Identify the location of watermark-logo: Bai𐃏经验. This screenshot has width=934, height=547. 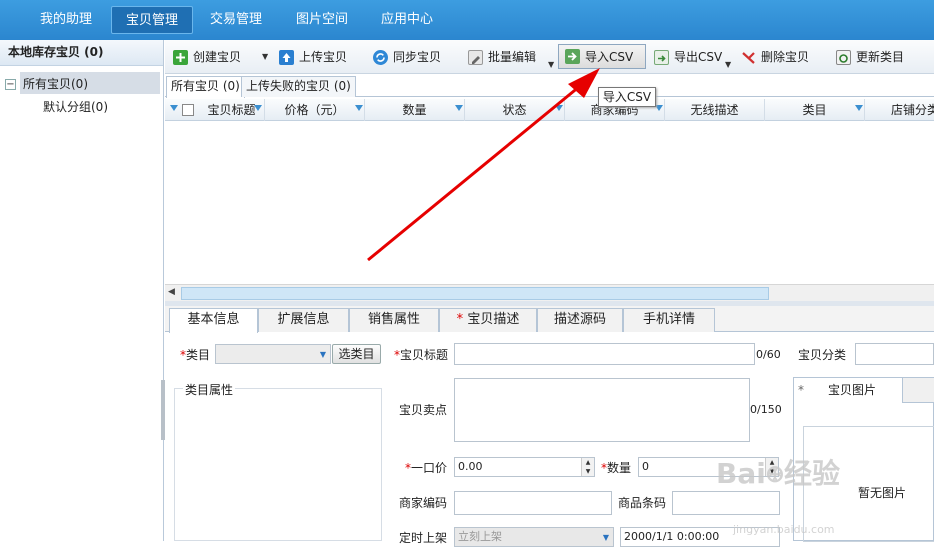
(778, 473).